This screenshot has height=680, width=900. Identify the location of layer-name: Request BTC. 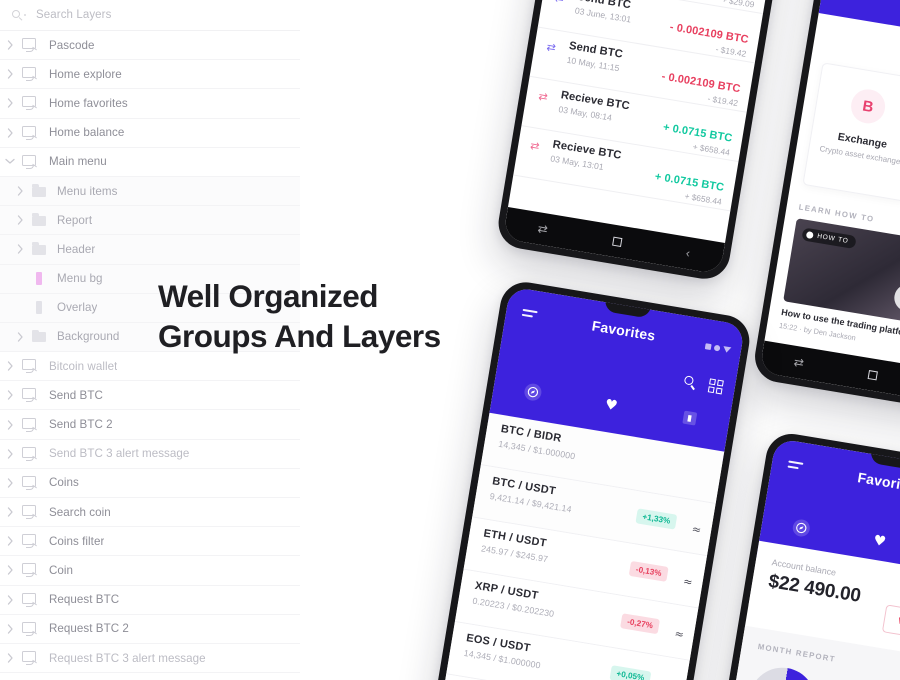
(84, 600).